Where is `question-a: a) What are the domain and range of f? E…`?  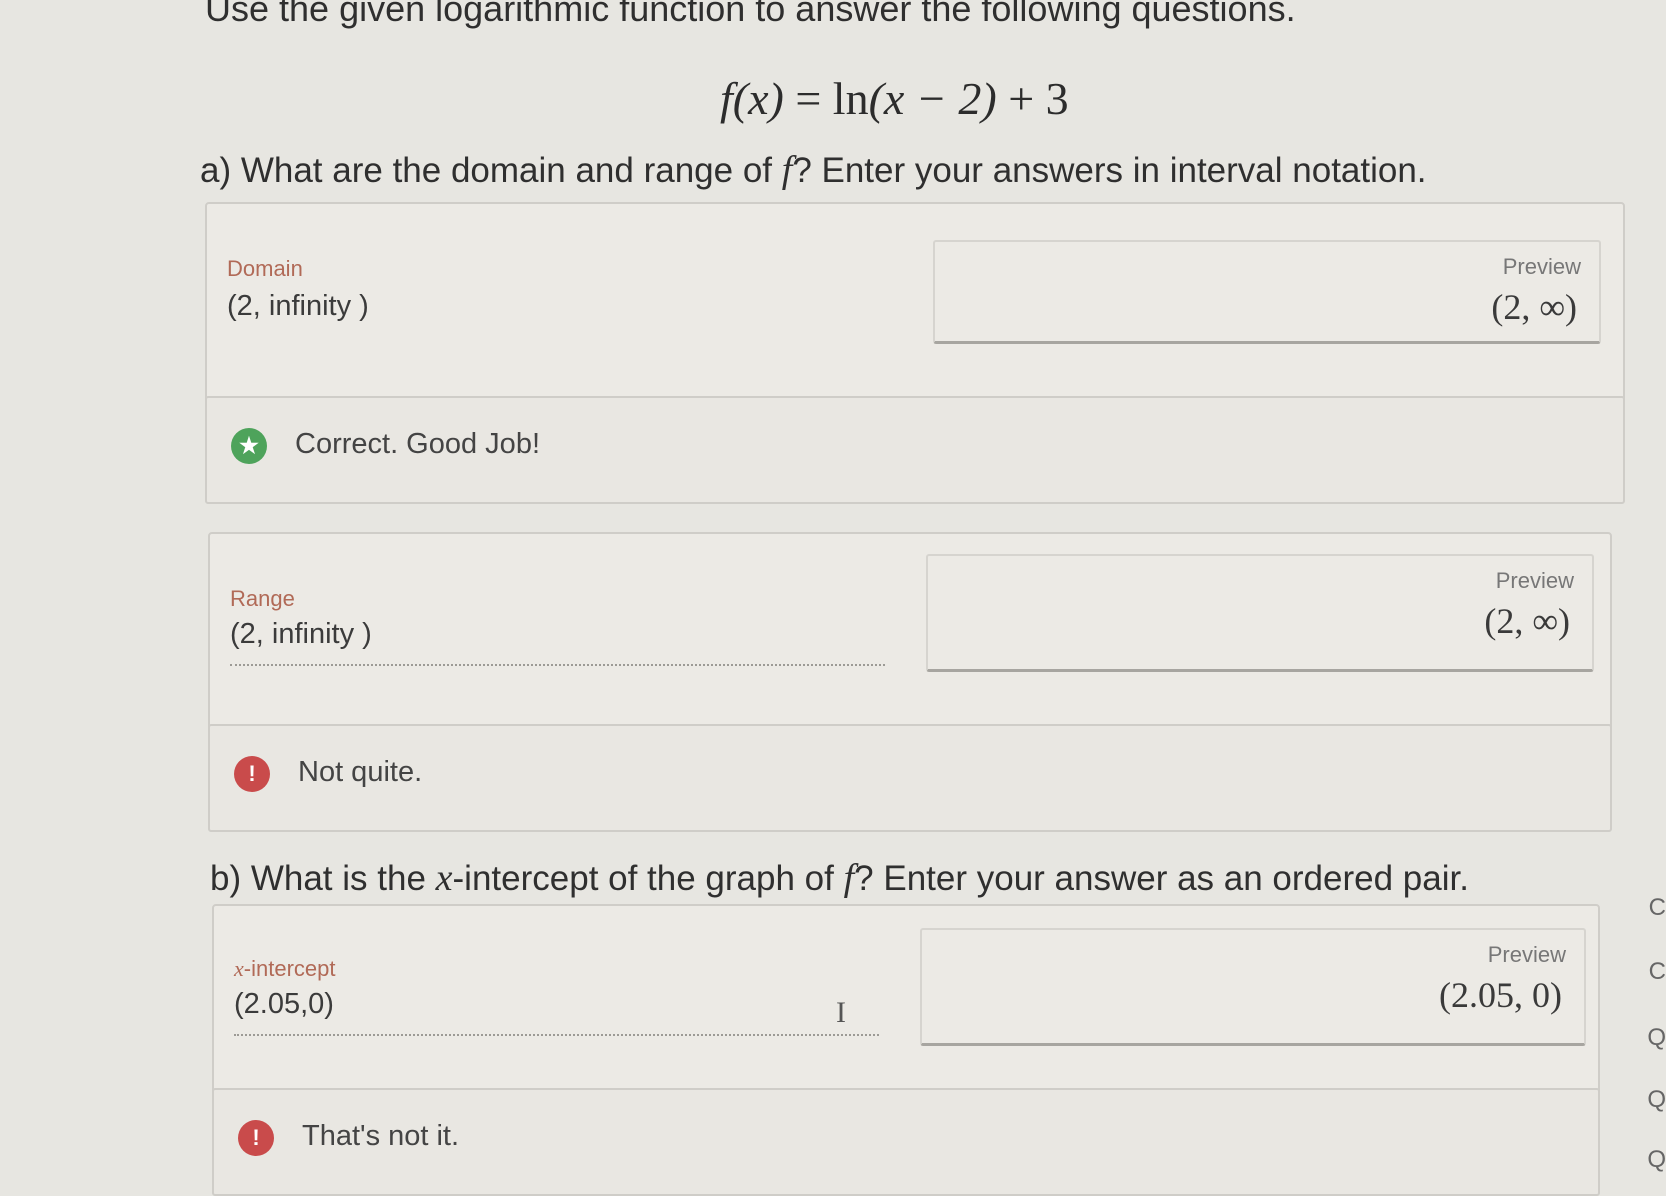 question-a: a) What are the domain and range of f? E… is located at coordinates (813, 170).